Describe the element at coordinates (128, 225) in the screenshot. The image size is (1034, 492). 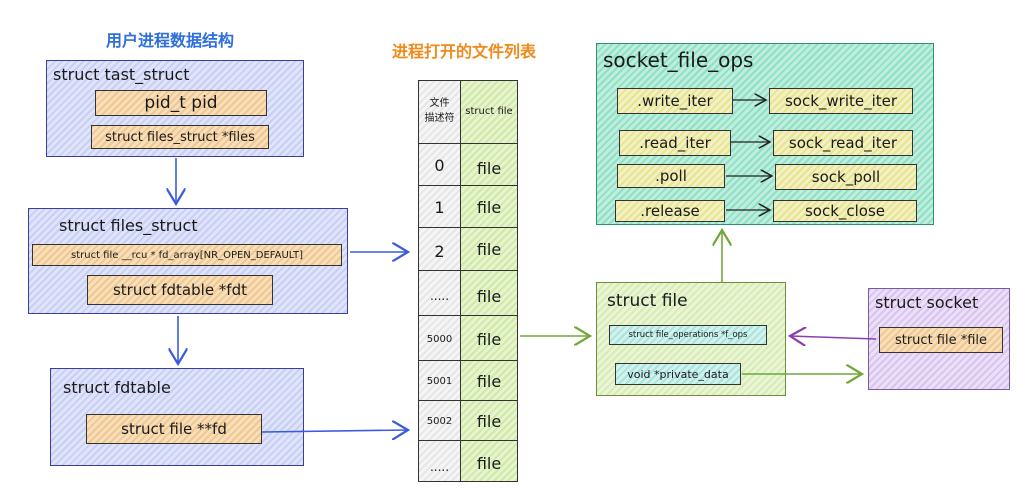
I see `files-struct-title: struct files_struct` at that location.